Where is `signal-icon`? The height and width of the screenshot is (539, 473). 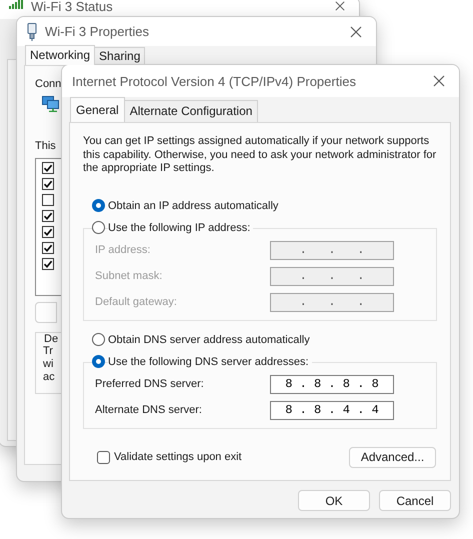
signal-icon is located at coordinates (16, 4).